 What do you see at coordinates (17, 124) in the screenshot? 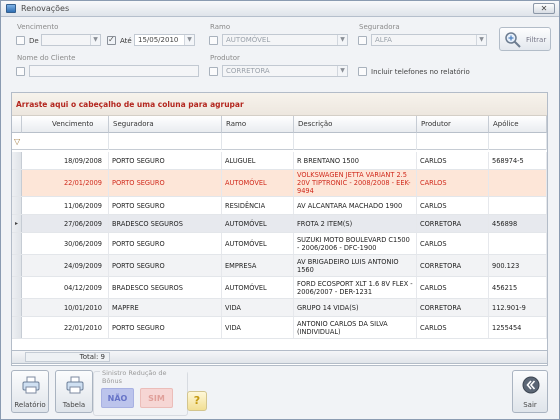
I see `row-indicator-header` at bounding box center [17, 124].